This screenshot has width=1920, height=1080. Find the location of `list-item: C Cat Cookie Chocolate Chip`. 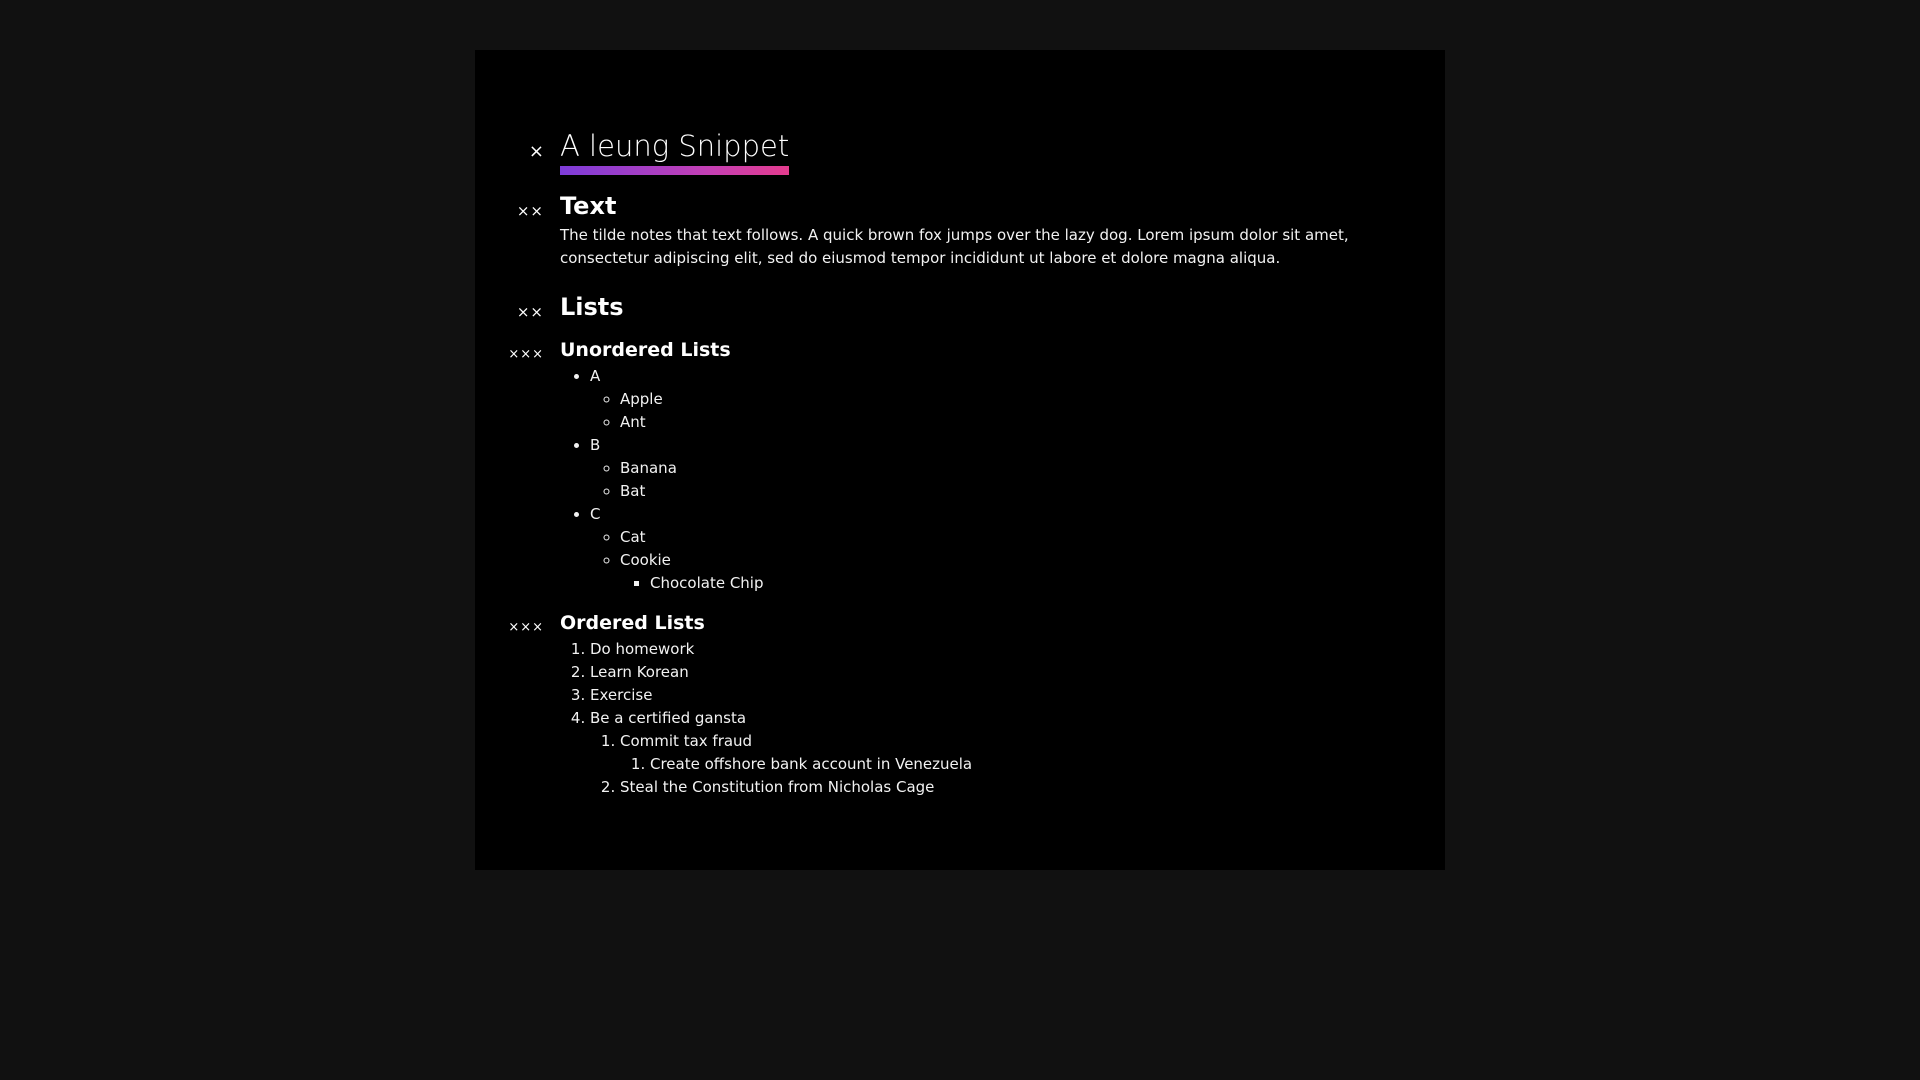

list-item: C Cat Cookie Chocolate Chip is located at coordinates (975, 549).